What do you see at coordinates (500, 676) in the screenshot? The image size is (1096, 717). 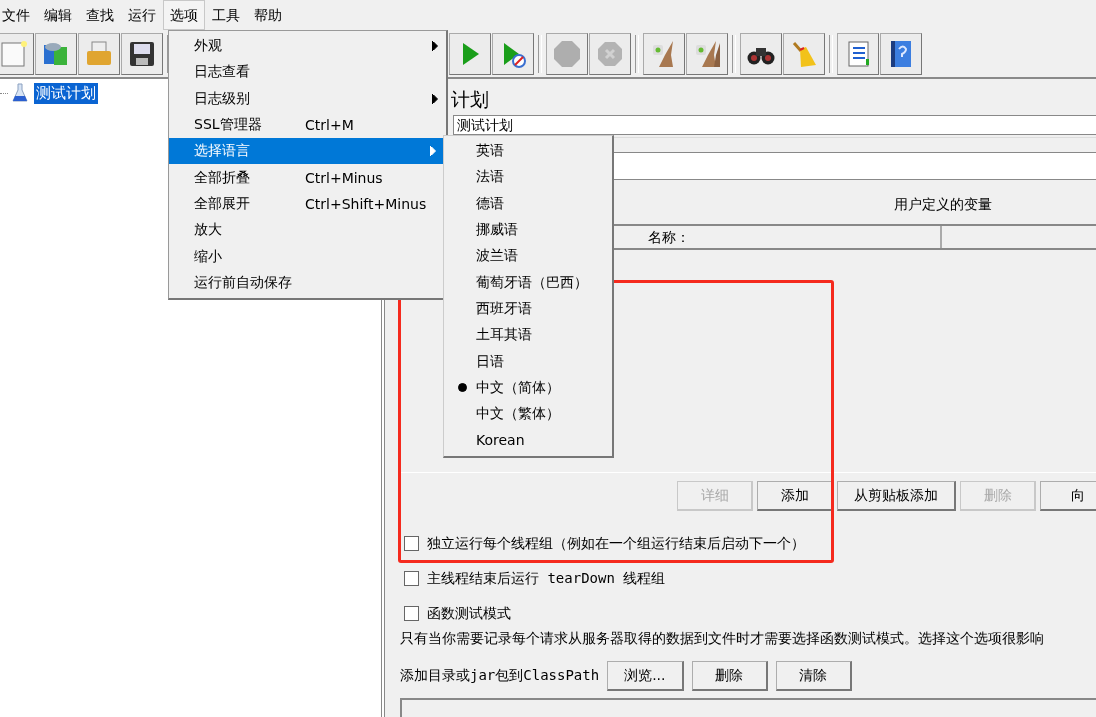 I see `classpath-label: 添加目录或jar包到ClassPath` at bounding box center [500, 676].